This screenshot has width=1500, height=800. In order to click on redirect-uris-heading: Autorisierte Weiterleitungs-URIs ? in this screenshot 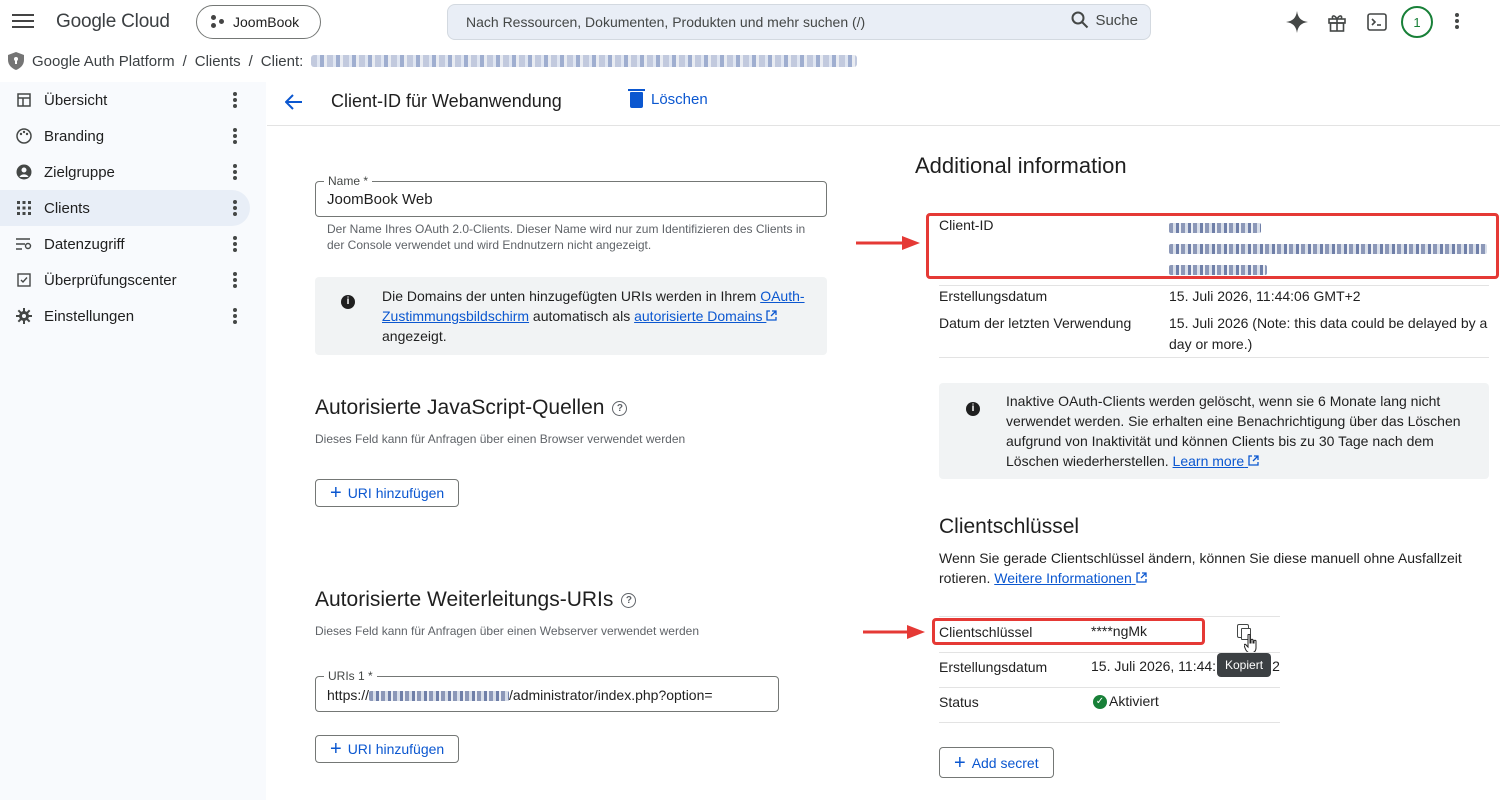, I will do `click(476, 600)`.